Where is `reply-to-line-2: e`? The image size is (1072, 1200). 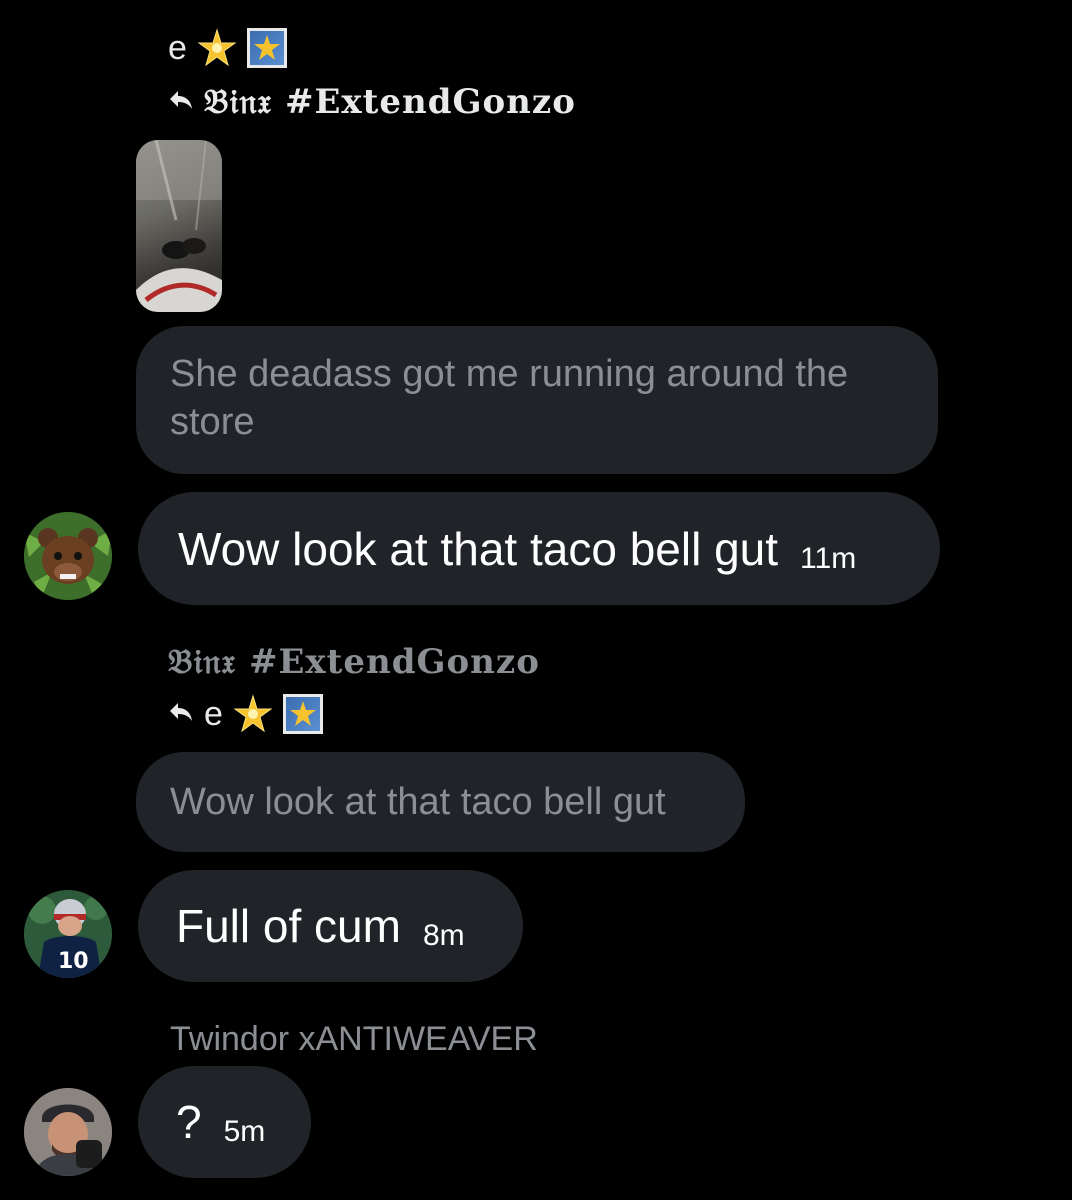
reply-to-line-2: e is located at coordinates (245, 714).